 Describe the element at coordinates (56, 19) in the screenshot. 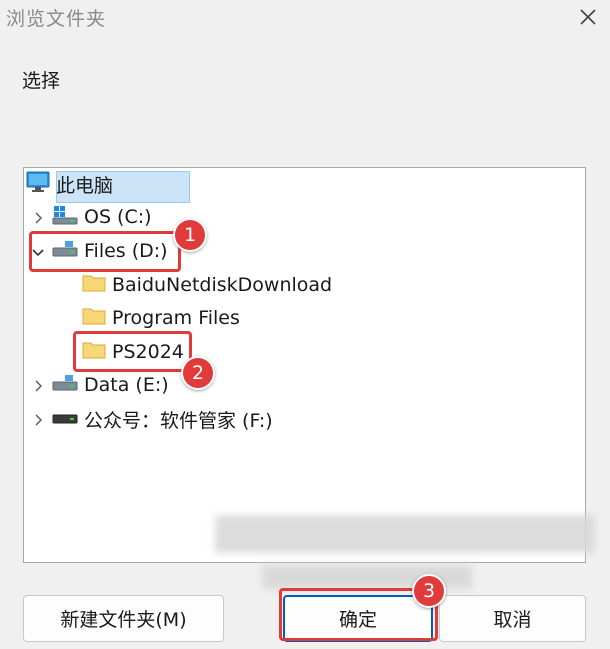

I see `dialog-title: 浏览文件夹` at that location.